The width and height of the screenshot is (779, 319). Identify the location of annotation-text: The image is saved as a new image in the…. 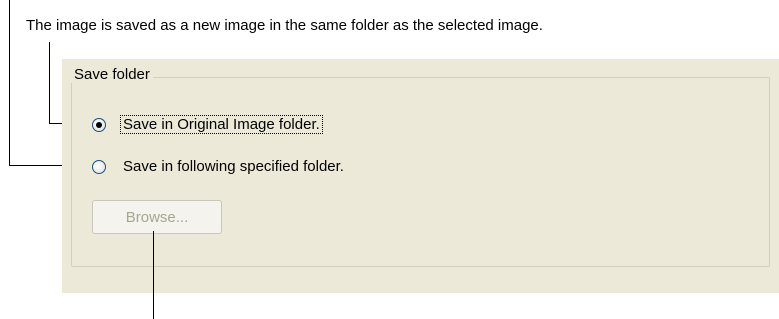
(284, 25).